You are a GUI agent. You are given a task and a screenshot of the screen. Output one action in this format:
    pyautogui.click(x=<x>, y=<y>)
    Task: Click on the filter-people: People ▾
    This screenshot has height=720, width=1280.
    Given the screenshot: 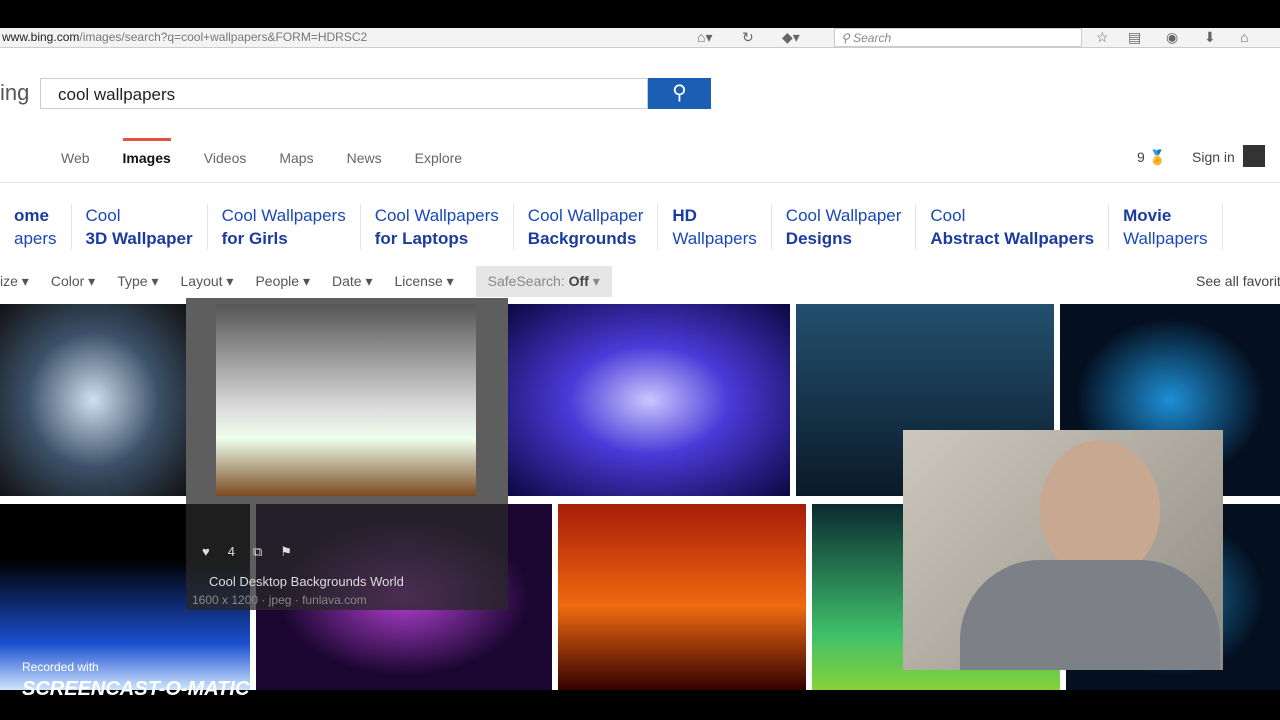 What is the action you would take?
    pyautogui.click(x=282, y=281)
    